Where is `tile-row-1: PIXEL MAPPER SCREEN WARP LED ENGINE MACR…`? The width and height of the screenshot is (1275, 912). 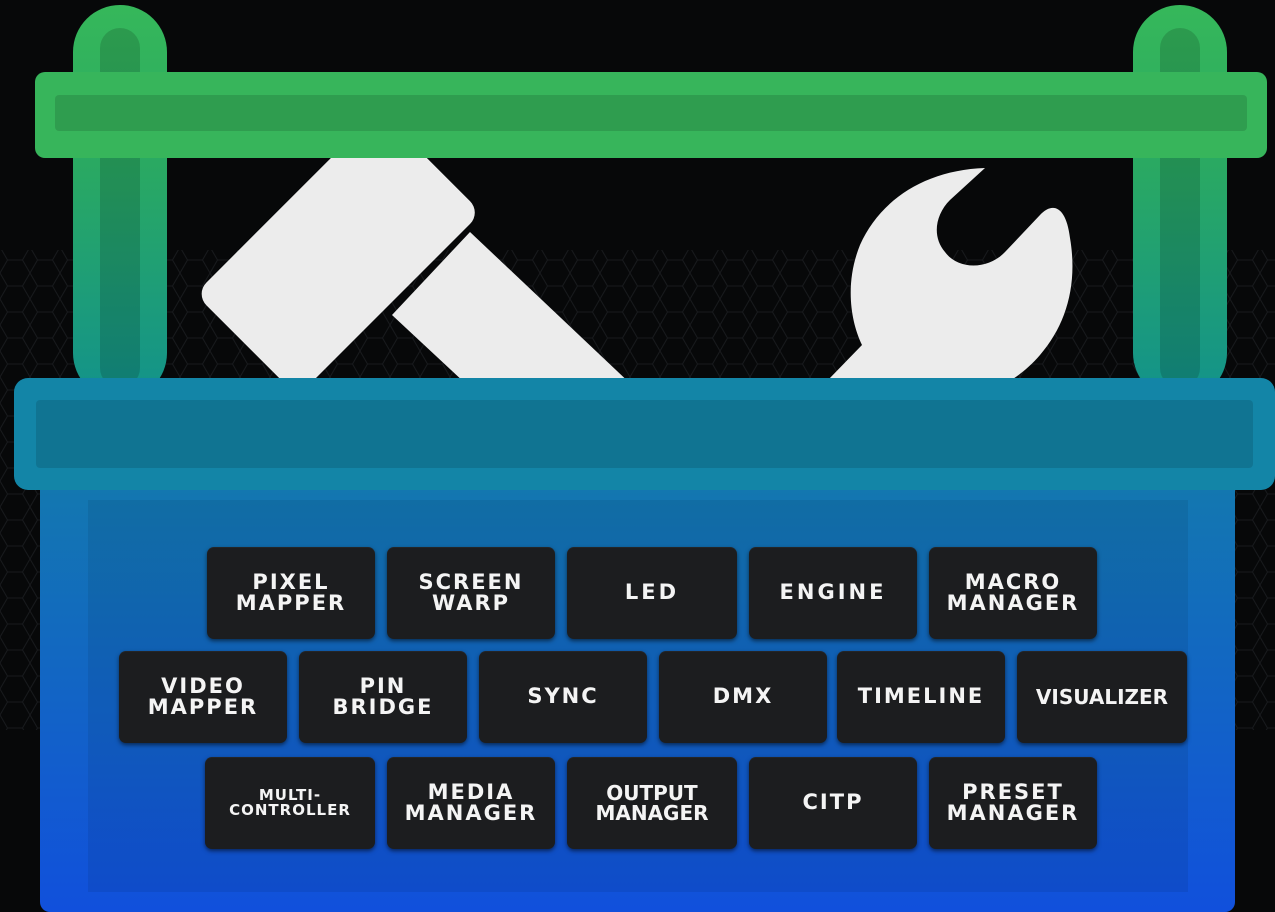 tile-row-1: PIXEL MAPPER SCREEN WARP LED ENGINE MACR… is located at coordinates (637, 595).